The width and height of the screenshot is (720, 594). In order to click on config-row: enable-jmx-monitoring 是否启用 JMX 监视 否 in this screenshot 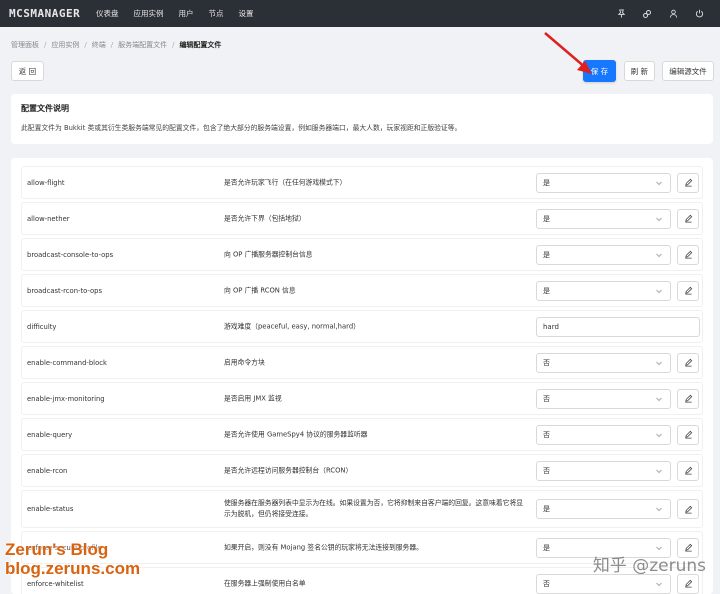, I will do `click(362, 398)`.